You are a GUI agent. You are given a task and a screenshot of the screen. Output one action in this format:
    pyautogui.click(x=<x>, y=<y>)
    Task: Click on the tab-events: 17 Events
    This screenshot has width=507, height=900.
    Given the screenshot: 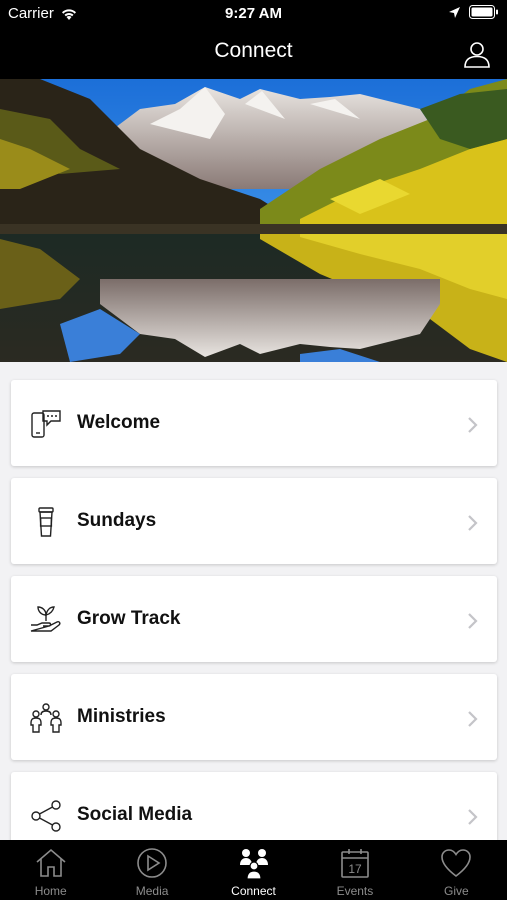 What is the action you would take?
    pyautogui.click(x=354, y=870)
    